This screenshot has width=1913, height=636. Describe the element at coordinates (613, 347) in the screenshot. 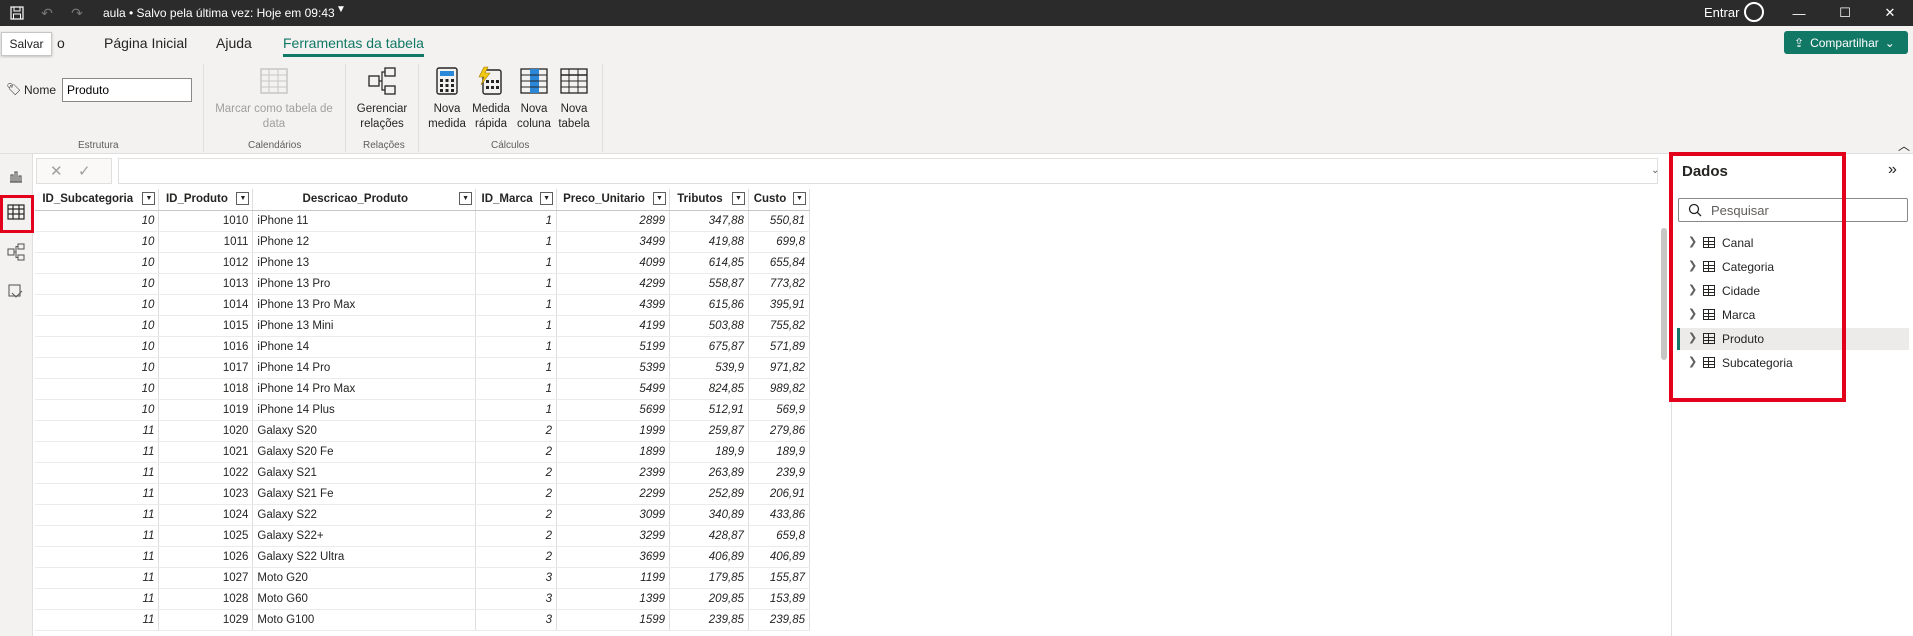

I see `table-cell: 5199` at that location.